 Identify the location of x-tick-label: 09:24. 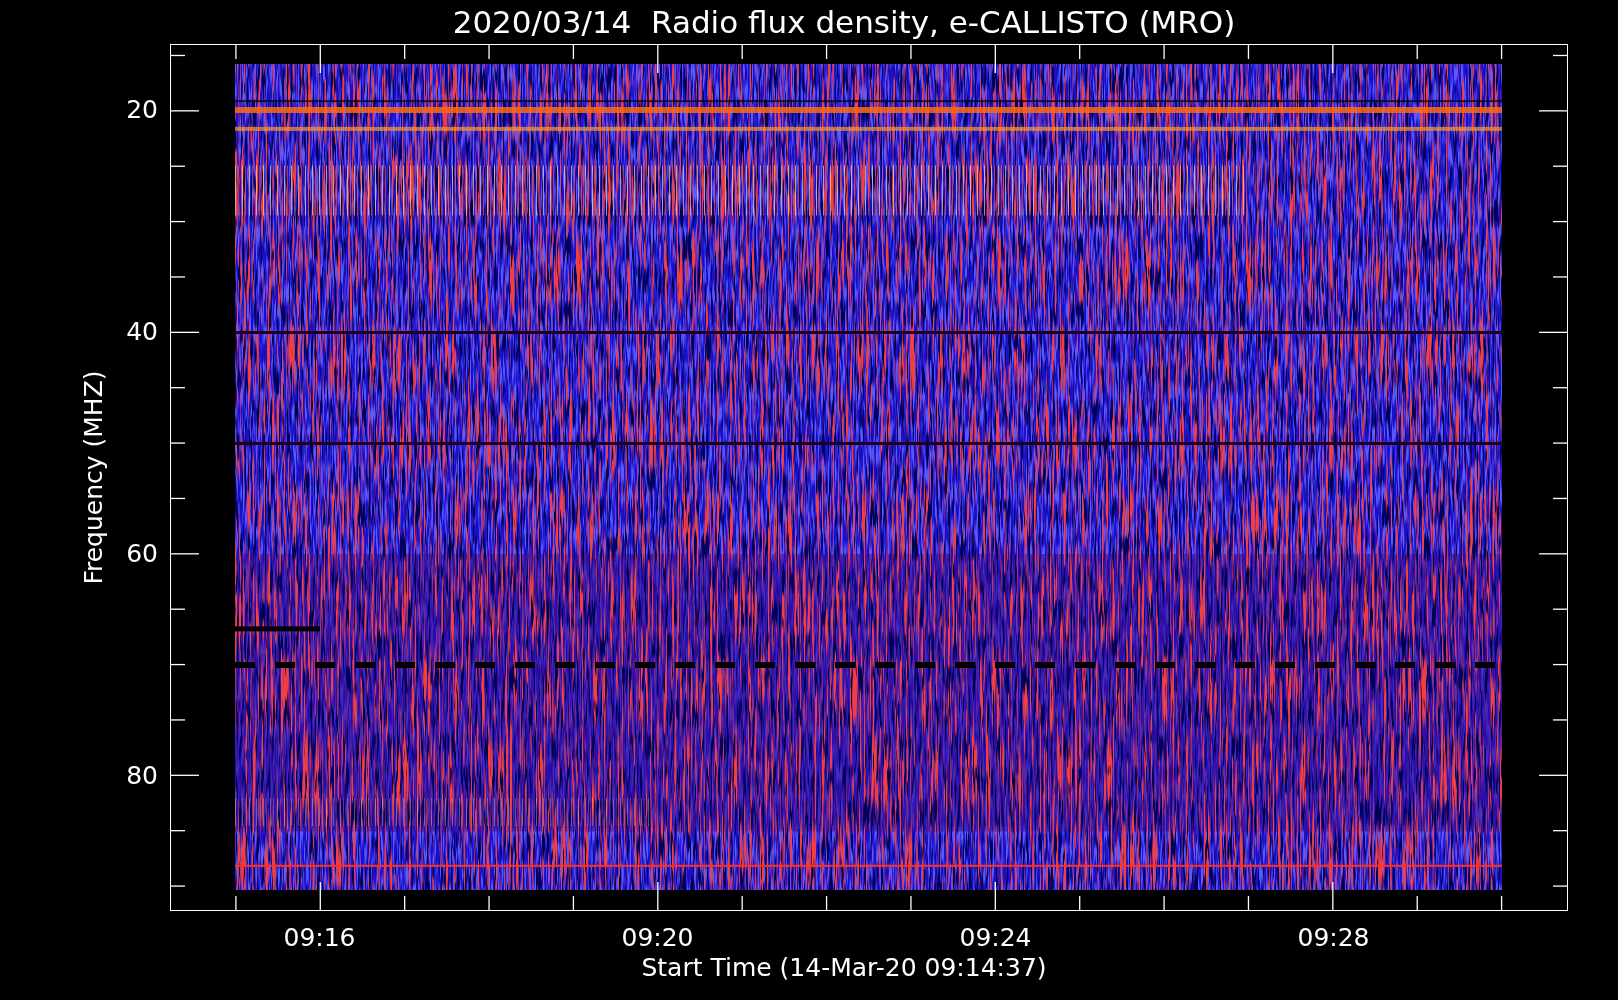
(995, 937).